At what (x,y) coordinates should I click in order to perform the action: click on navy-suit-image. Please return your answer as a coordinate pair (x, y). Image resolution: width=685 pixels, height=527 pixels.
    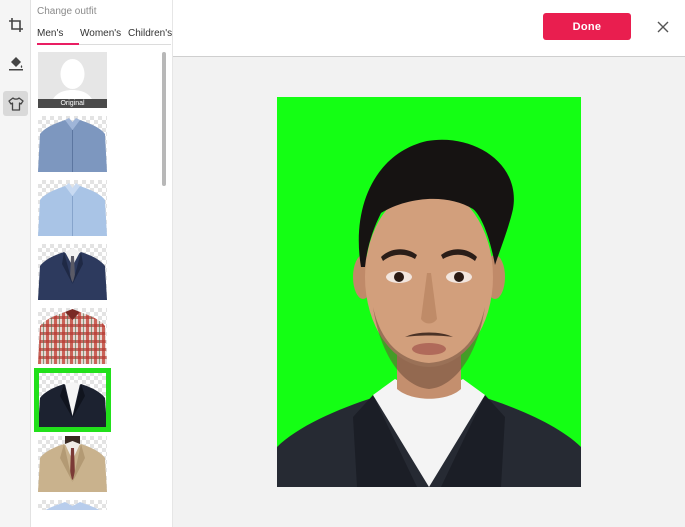
    Looking at the image, I should click on (72, 274).